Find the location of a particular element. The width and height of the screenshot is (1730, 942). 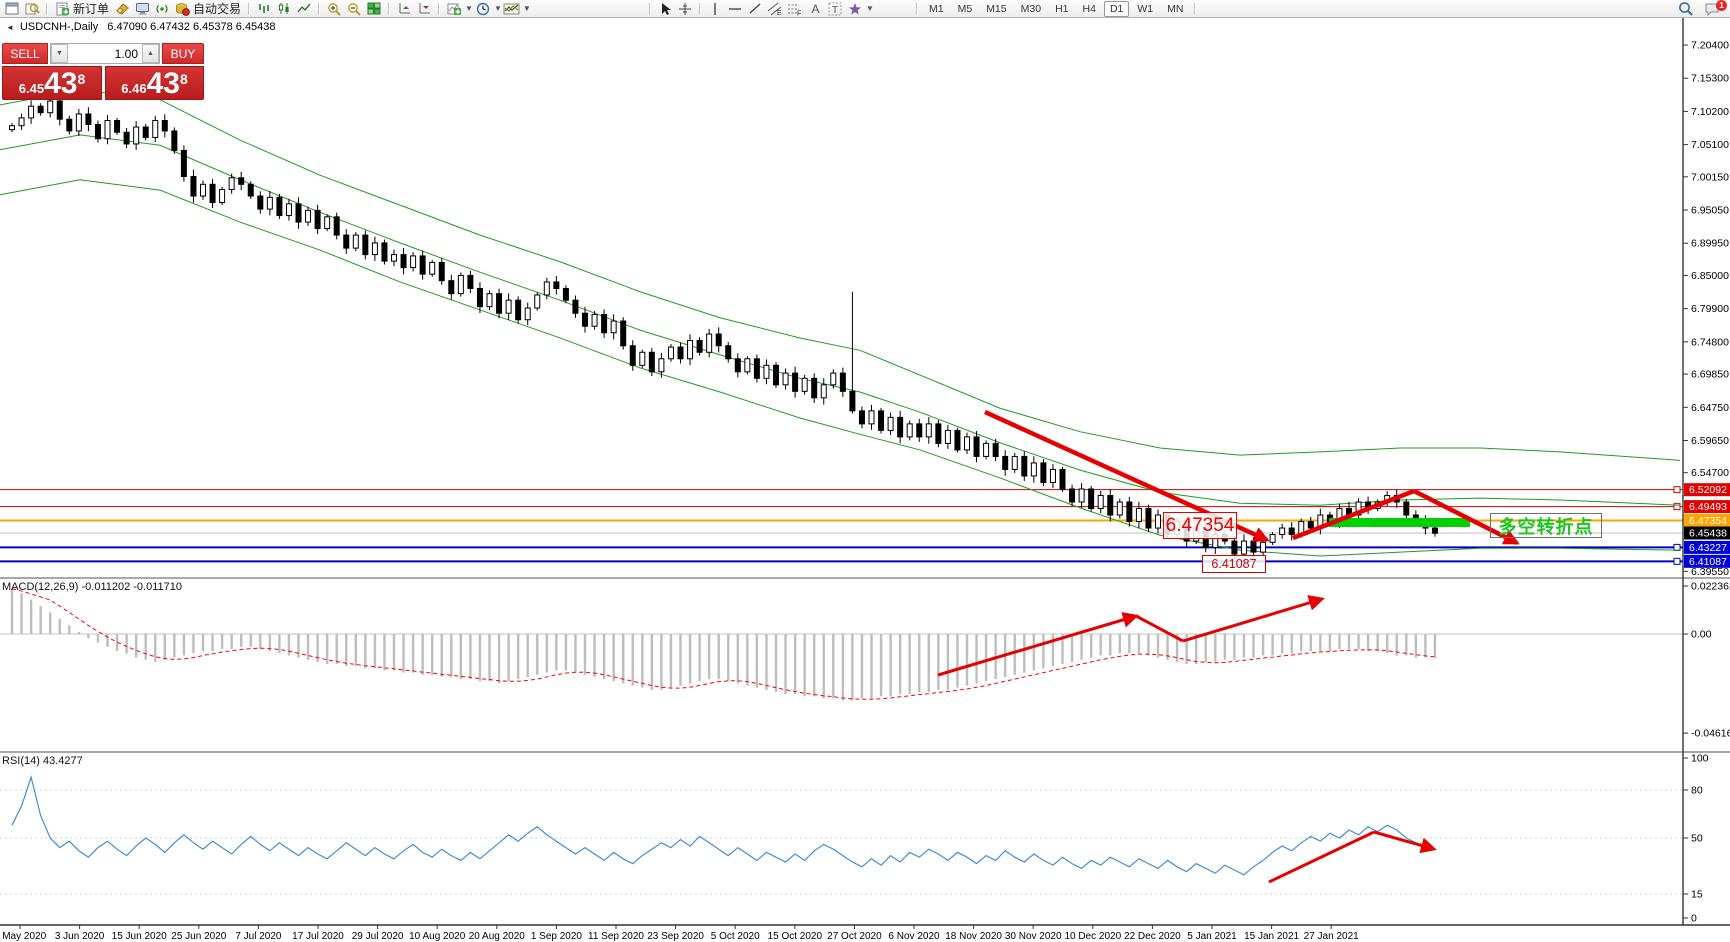

turning-point-annotation: 多空转折点 is located at coordinates (1546, 525).